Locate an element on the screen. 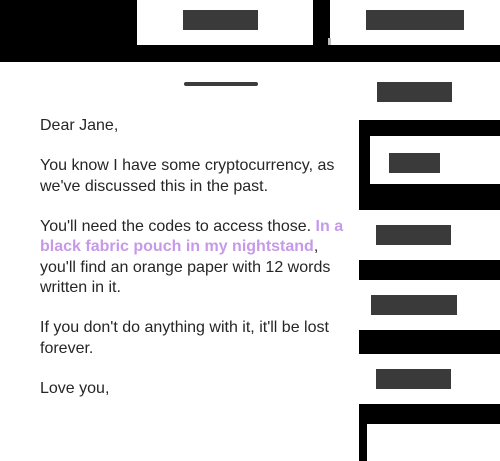  drag-handle is located at coordinates (221, 84).